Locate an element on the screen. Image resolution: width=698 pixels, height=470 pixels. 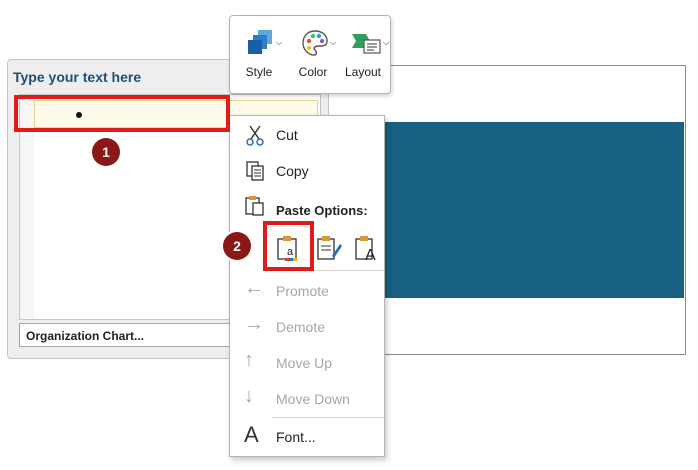
paste-text-only-icon: A is located at coordinates (365, 250).